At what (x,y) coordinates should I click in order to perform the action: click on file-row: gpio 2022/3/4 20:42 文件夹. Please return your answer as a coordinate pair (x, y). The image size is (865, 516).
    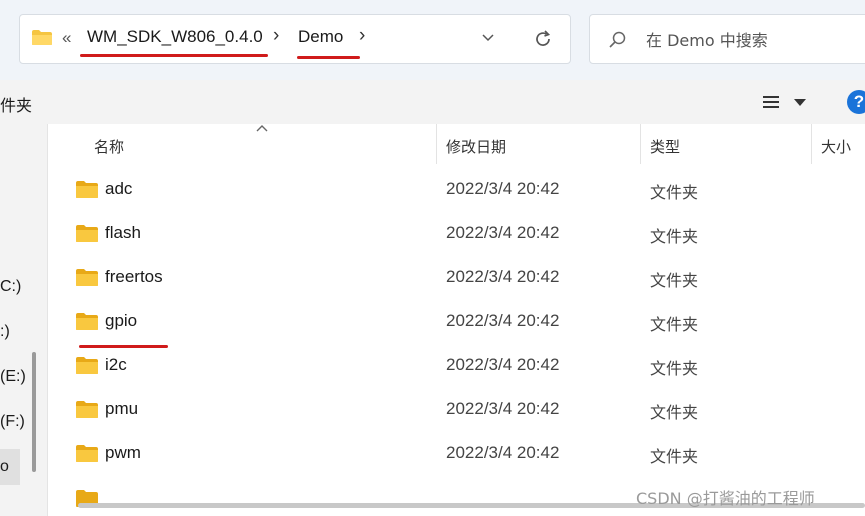
    Looking at the image, I should click on (456, 322).